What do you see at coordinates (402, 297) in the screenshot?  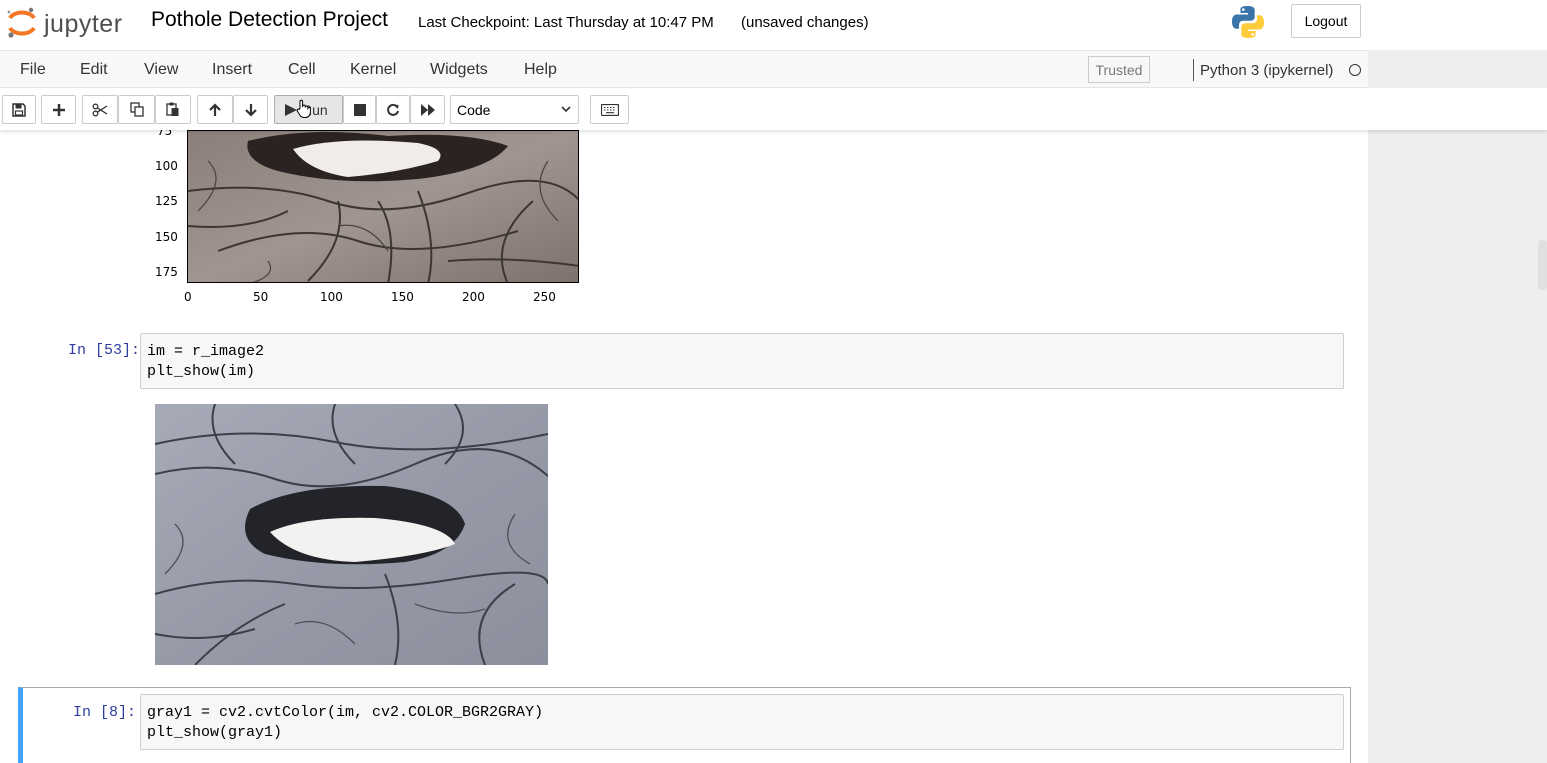 I see `x-tick-label: 150` at bounding box center [402, 297].